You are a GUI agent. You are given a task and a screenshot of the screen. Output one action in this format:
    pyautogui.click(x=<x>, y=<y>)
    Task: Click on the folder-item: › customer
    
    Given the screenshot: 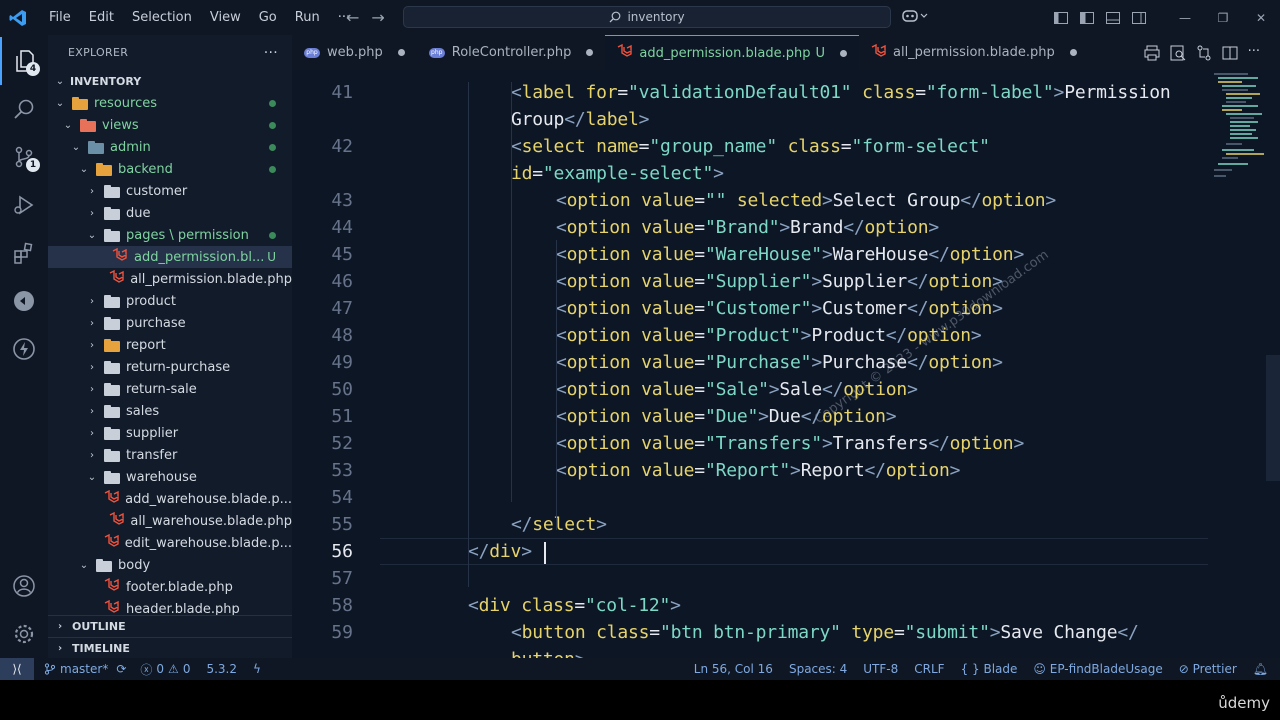 What is the action you would take?
    pyautogui.click(x=170, y=191)
    